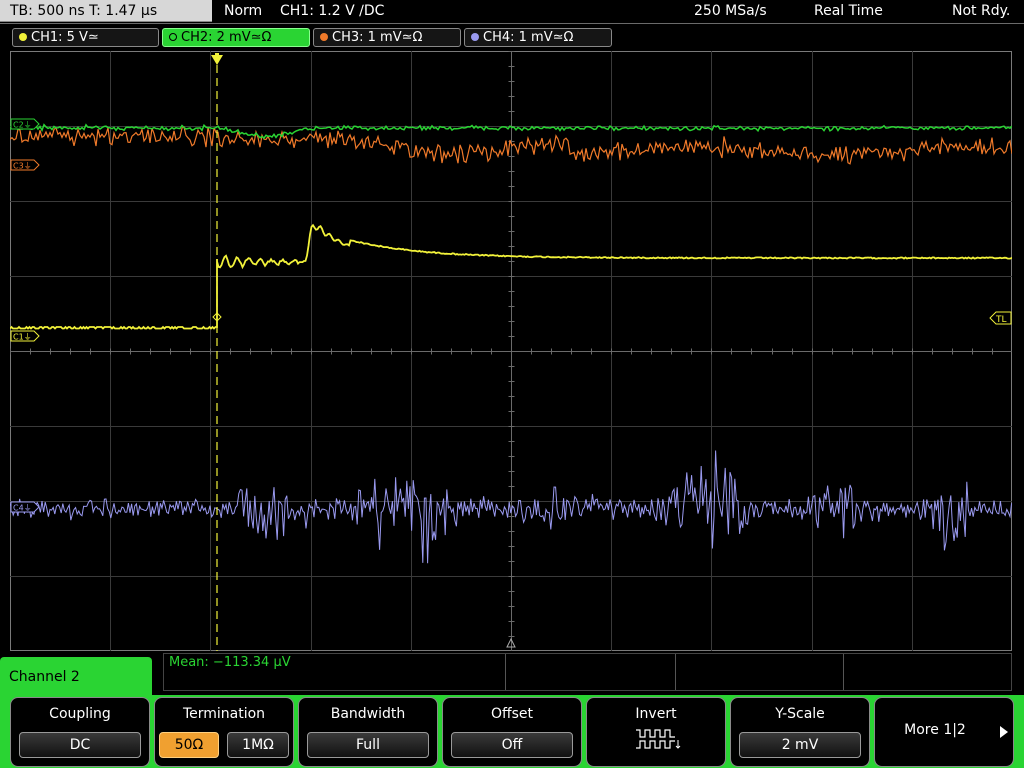 The image size is (1024, 768). I want to click on offset-title: Offset, so click(512, 714).